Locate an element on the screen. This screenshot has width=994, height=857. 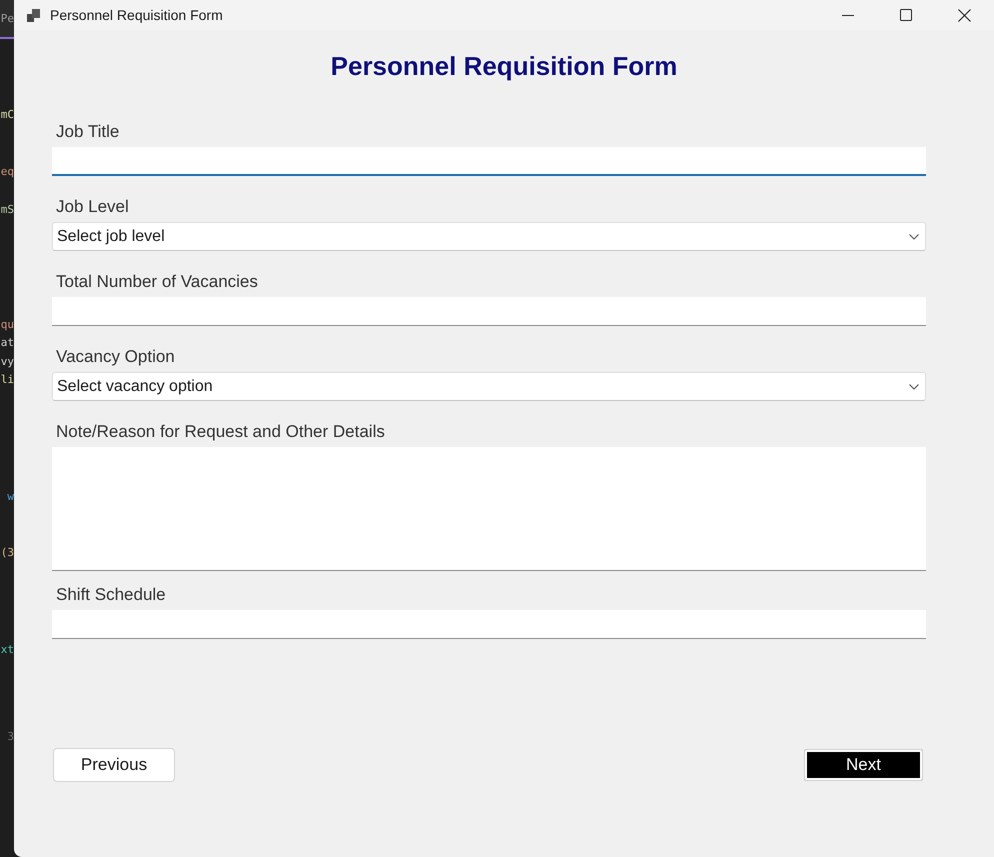
code-text: li is located at coordinates (7, 380).